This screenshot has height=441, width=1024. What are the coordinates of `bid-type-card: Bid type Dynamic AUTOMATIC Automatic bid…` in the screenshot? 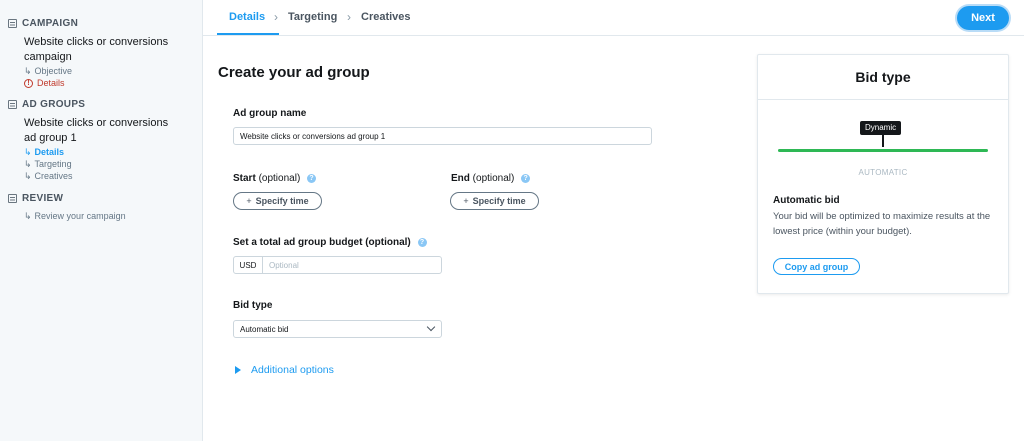 It's located at (883, 174).